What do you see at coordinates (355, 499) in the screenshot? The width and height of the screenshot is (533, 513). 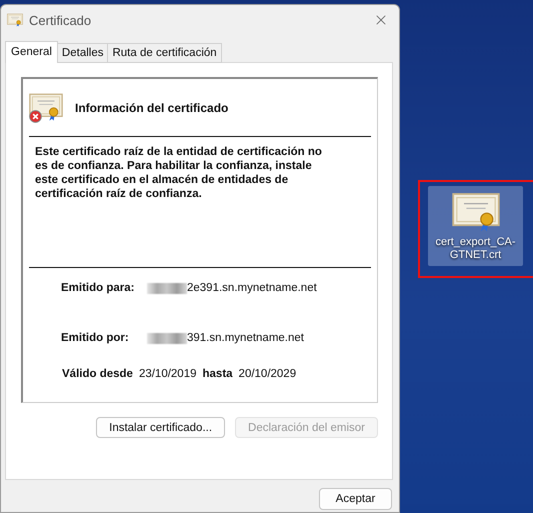 I see `ok-button: Aceptar` at bounding box center [355, 499].